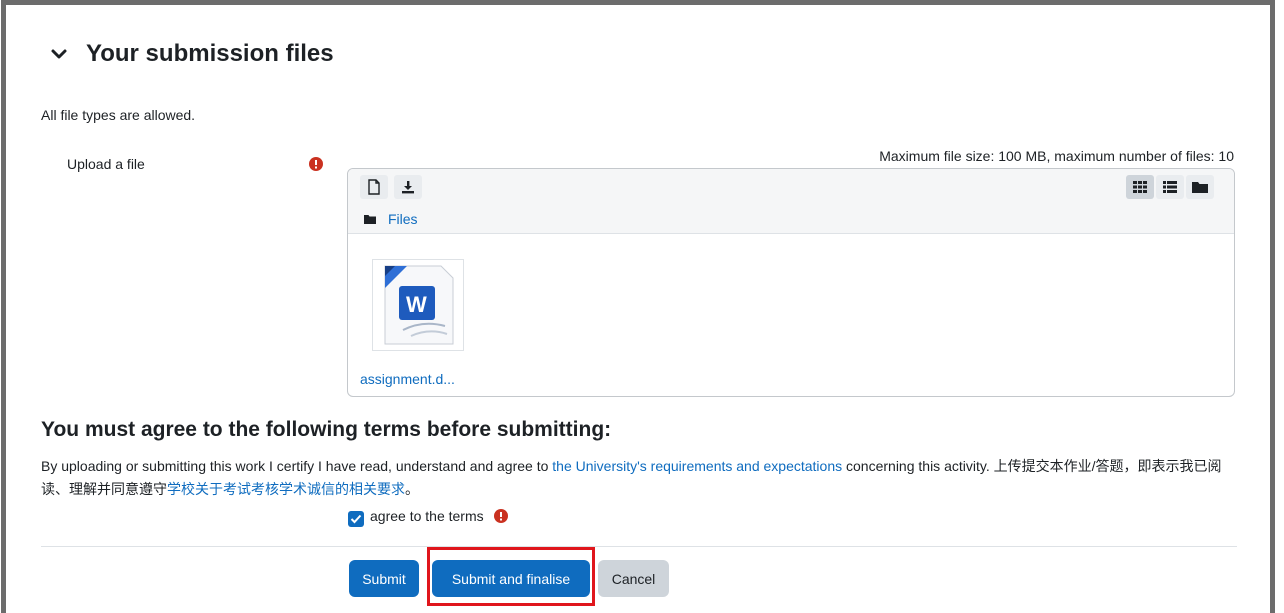 The width and height of the screenshot is (1284, 613). I want to click on grid-view-button, so click(1140, 187).